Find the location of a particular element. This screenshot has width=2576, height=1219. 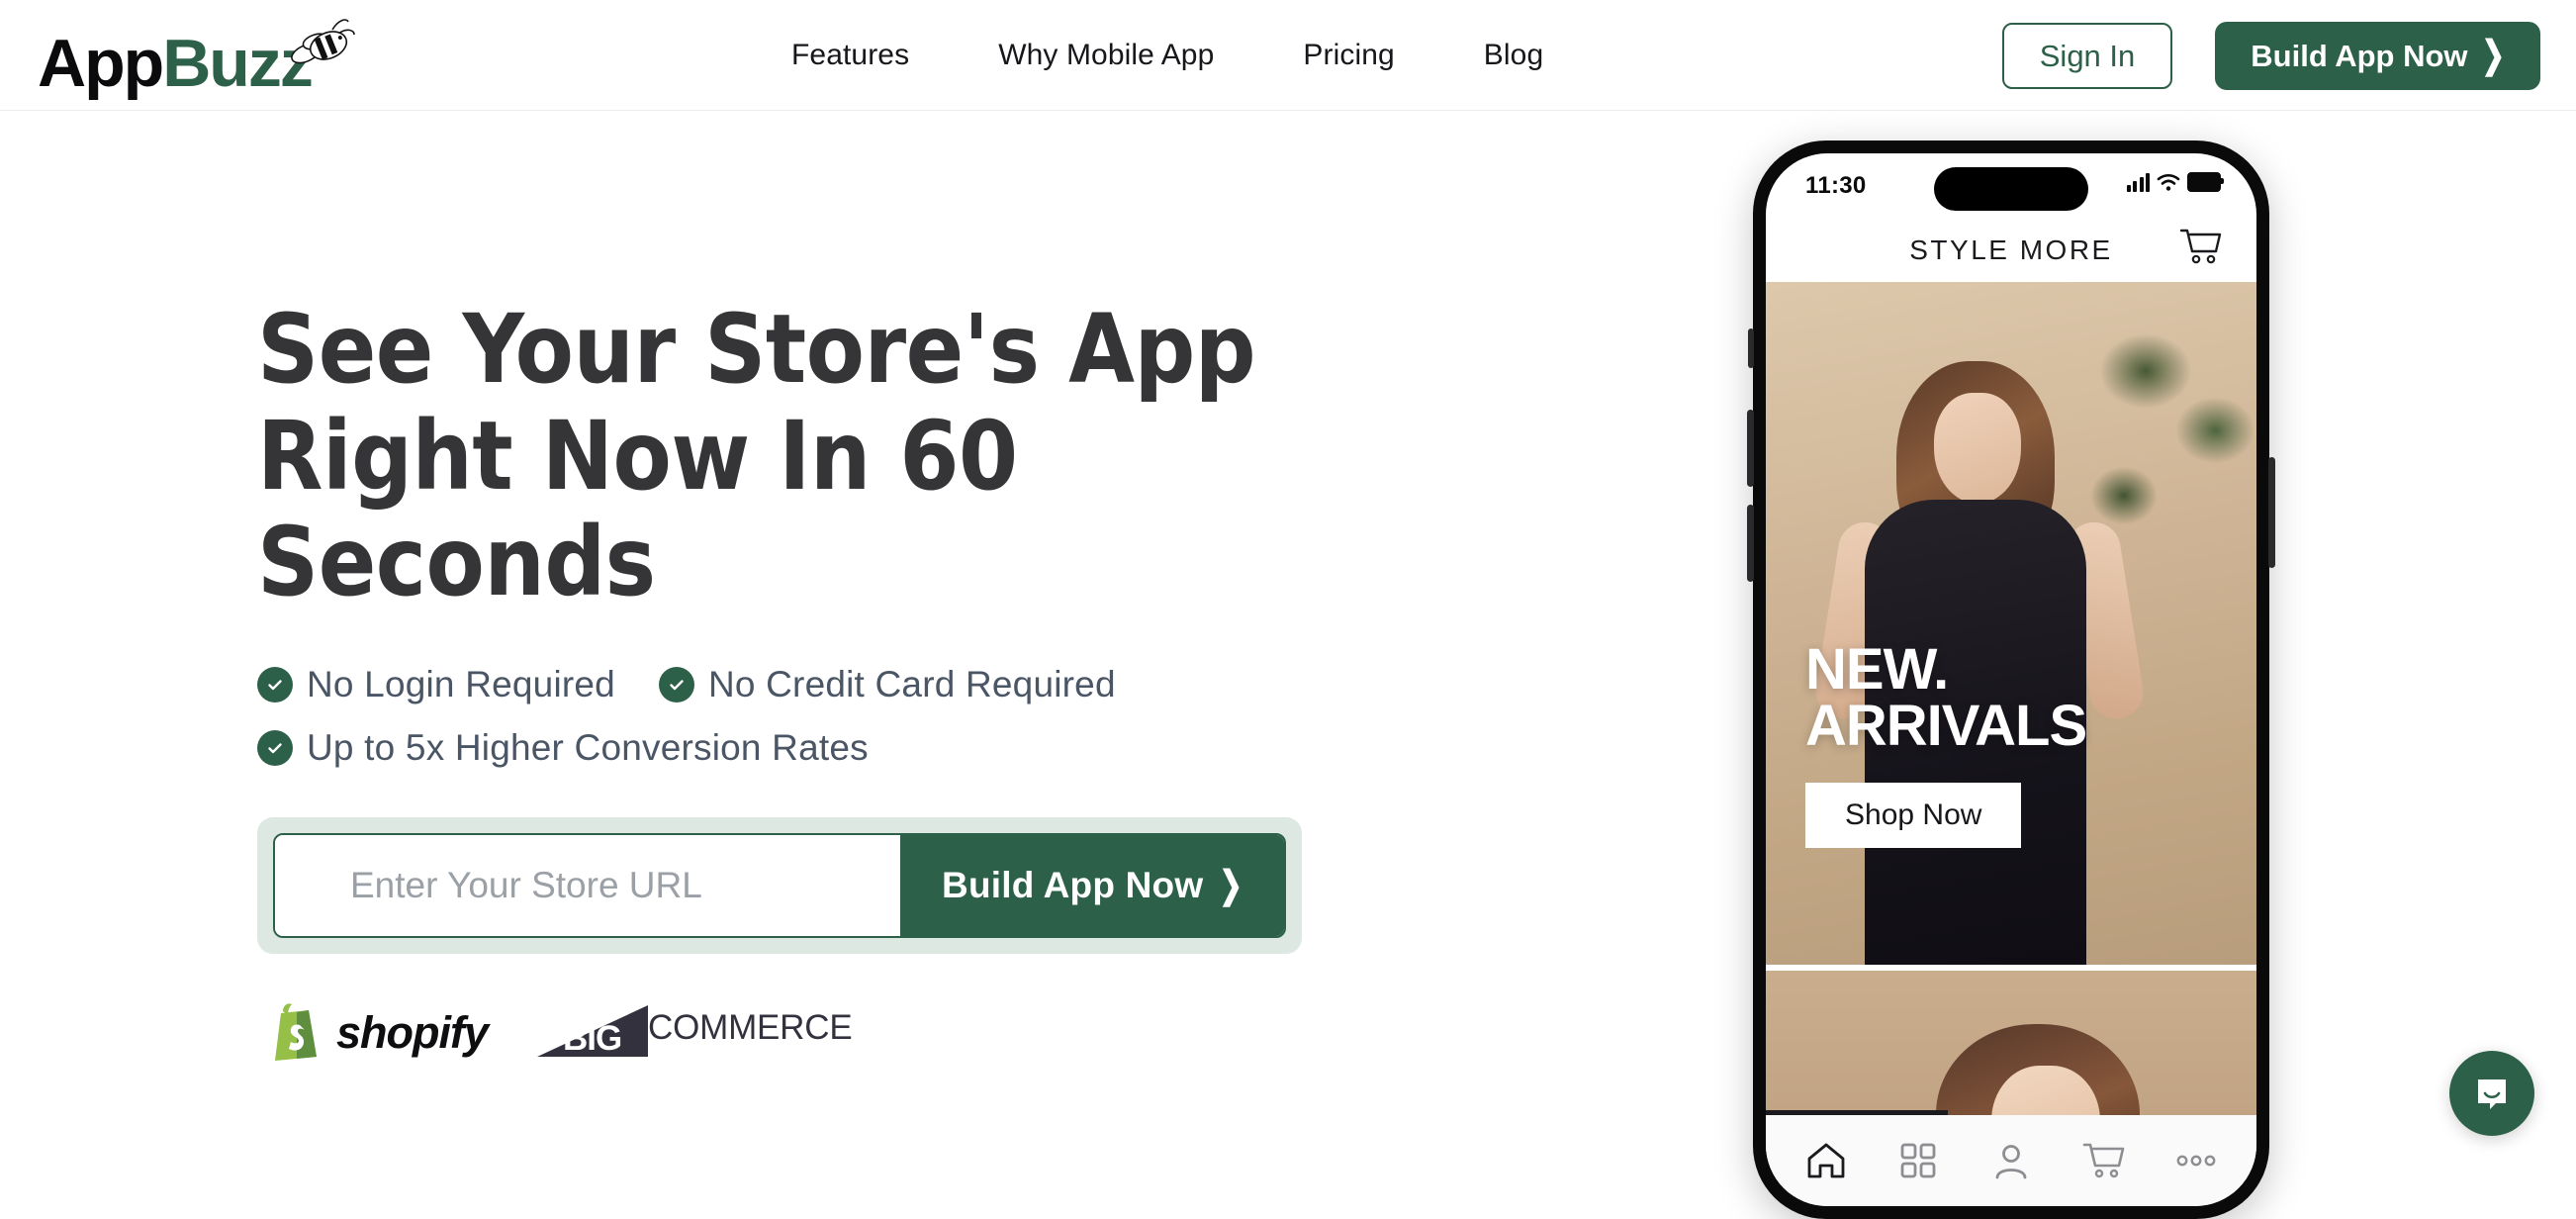

phone-power-button is located at coordinates (2271, 512).